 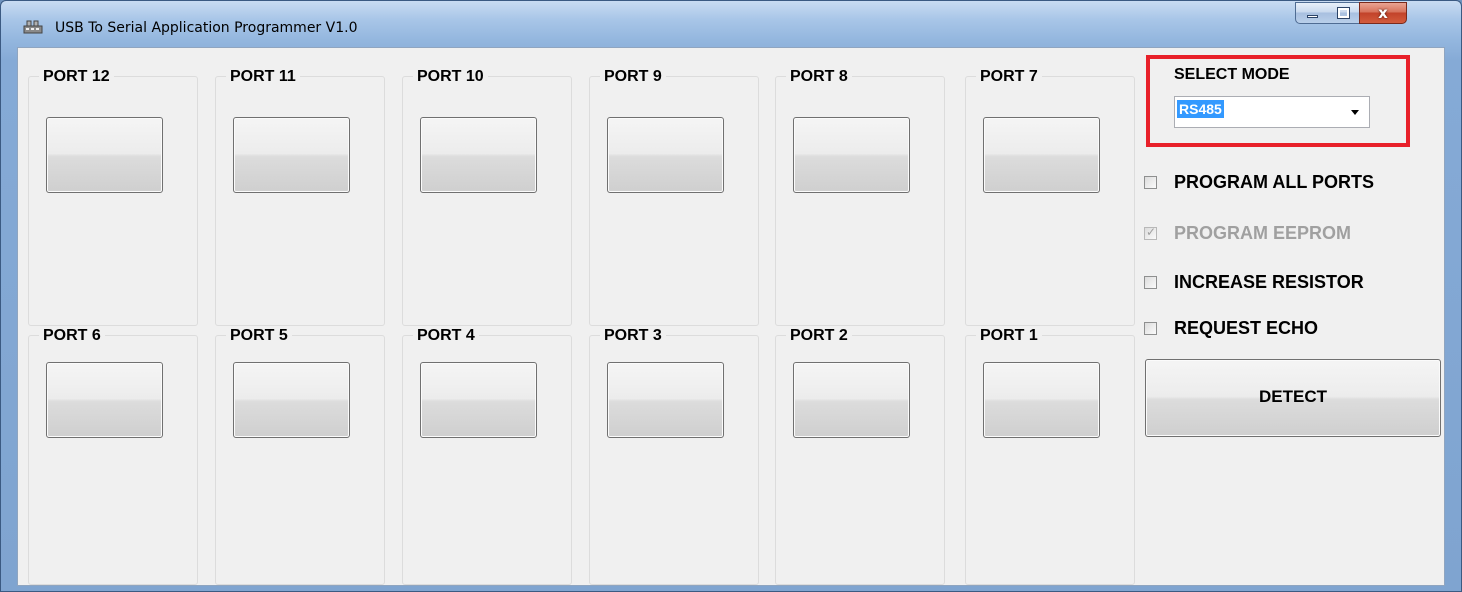 I want to click on minimize-icon, so click(x=1312, y=16).